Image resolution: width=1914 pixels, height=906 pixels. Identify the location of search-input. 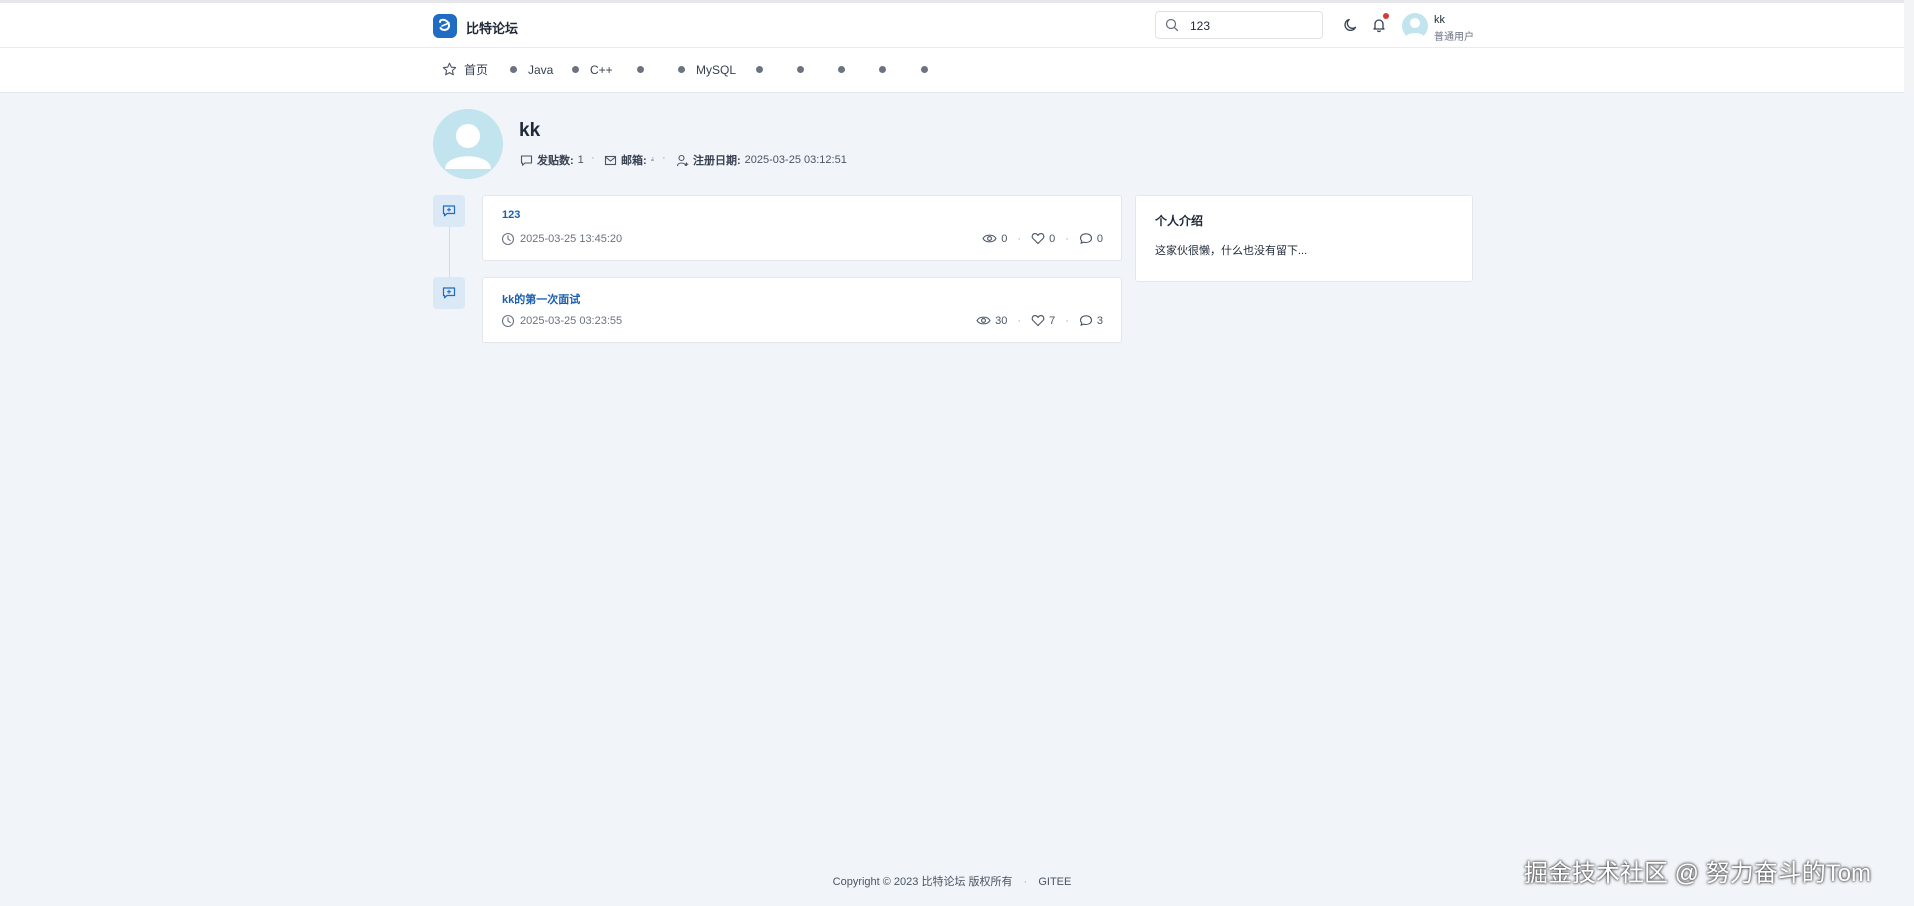
(1253, 26).